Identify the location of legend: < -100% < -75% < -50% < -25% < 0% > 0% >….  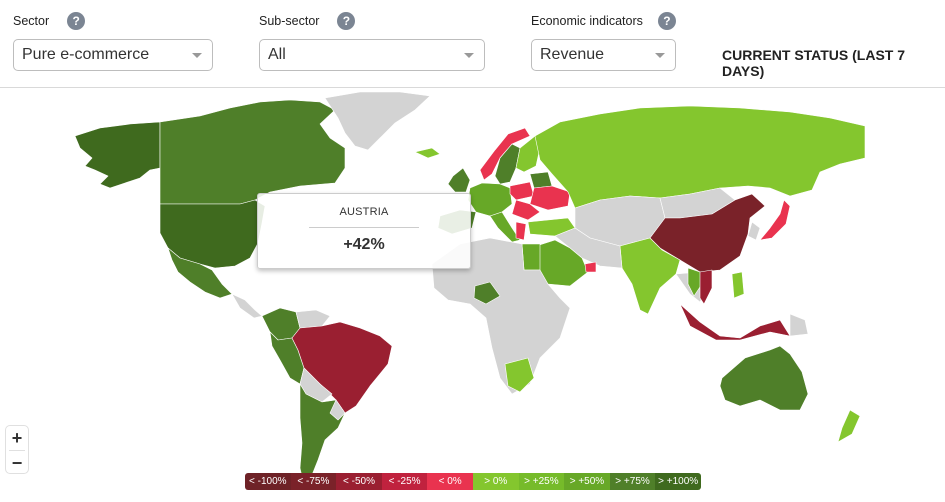
(473, 481).